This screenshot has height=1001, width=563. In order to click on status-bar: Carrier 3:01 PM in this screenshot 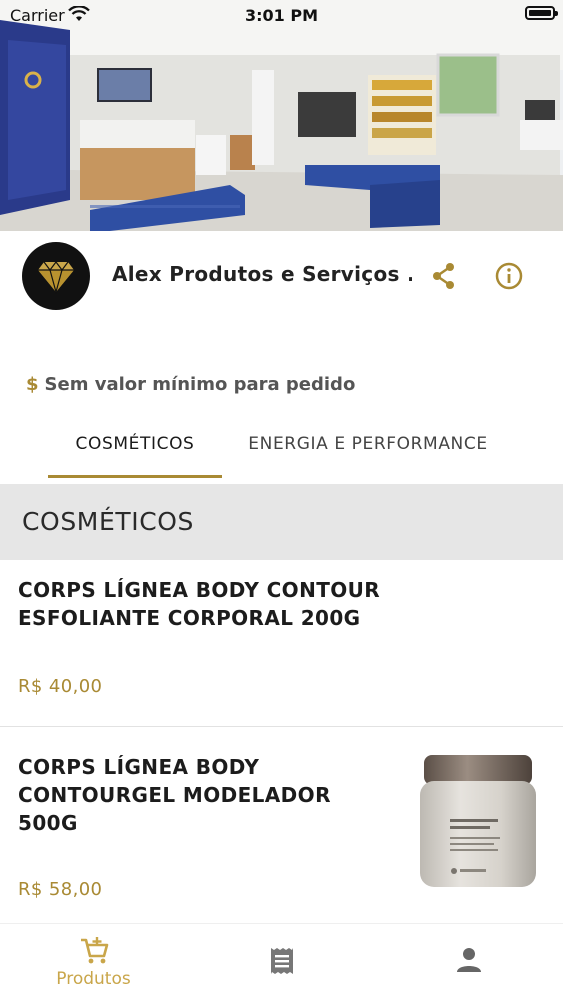, I will do `click(281, 15)`.